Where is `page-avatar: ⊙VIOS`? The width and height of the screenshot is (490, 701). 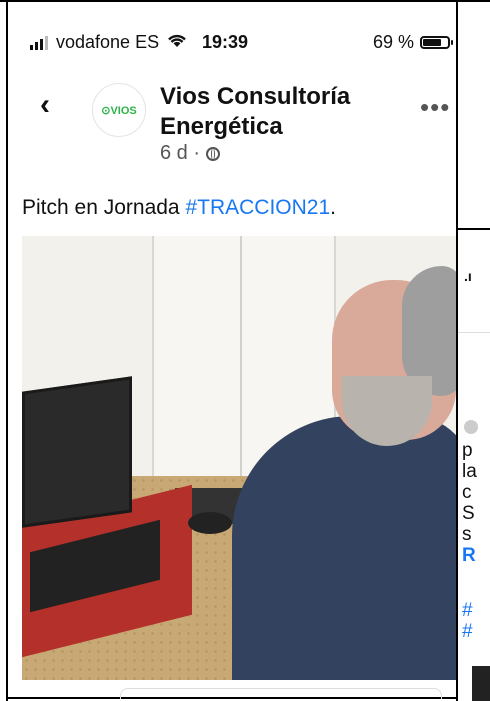 page-avatar: ⊙VIOS is located at coordinates (119, 110).